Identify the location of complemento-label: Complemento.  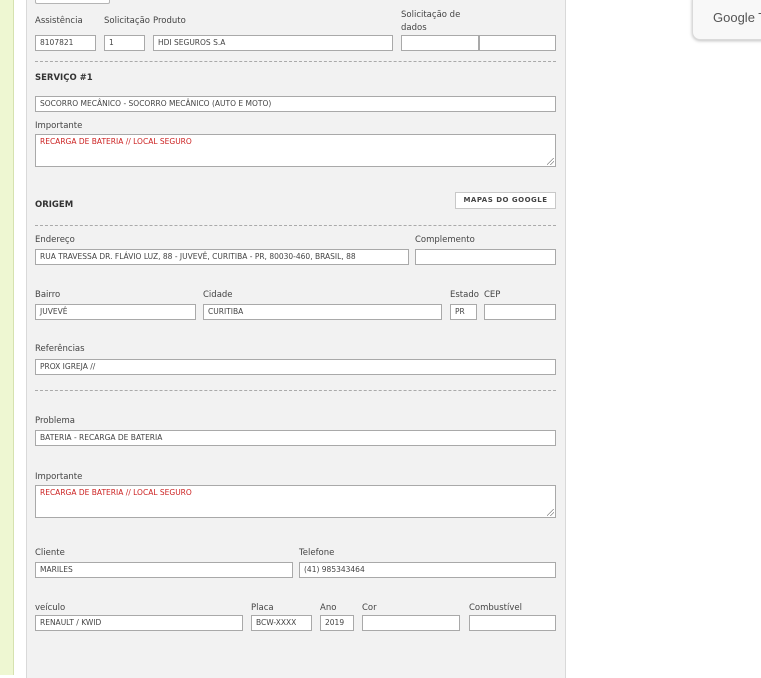
(445, 240).